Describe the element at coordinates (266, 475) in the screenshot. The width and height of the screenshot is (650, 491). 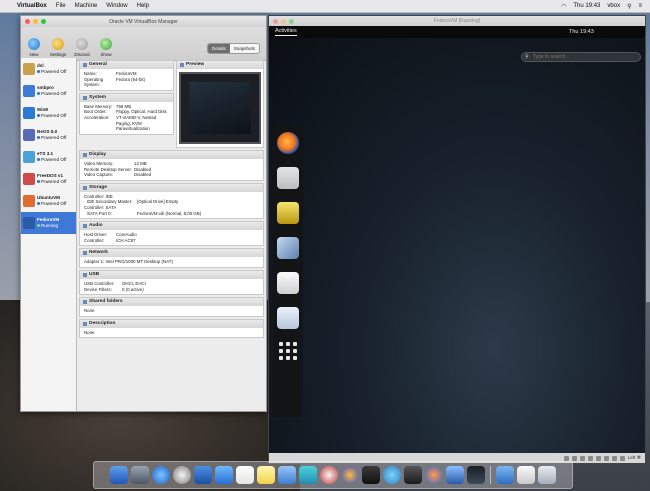
I see `notes-icon` at that location.